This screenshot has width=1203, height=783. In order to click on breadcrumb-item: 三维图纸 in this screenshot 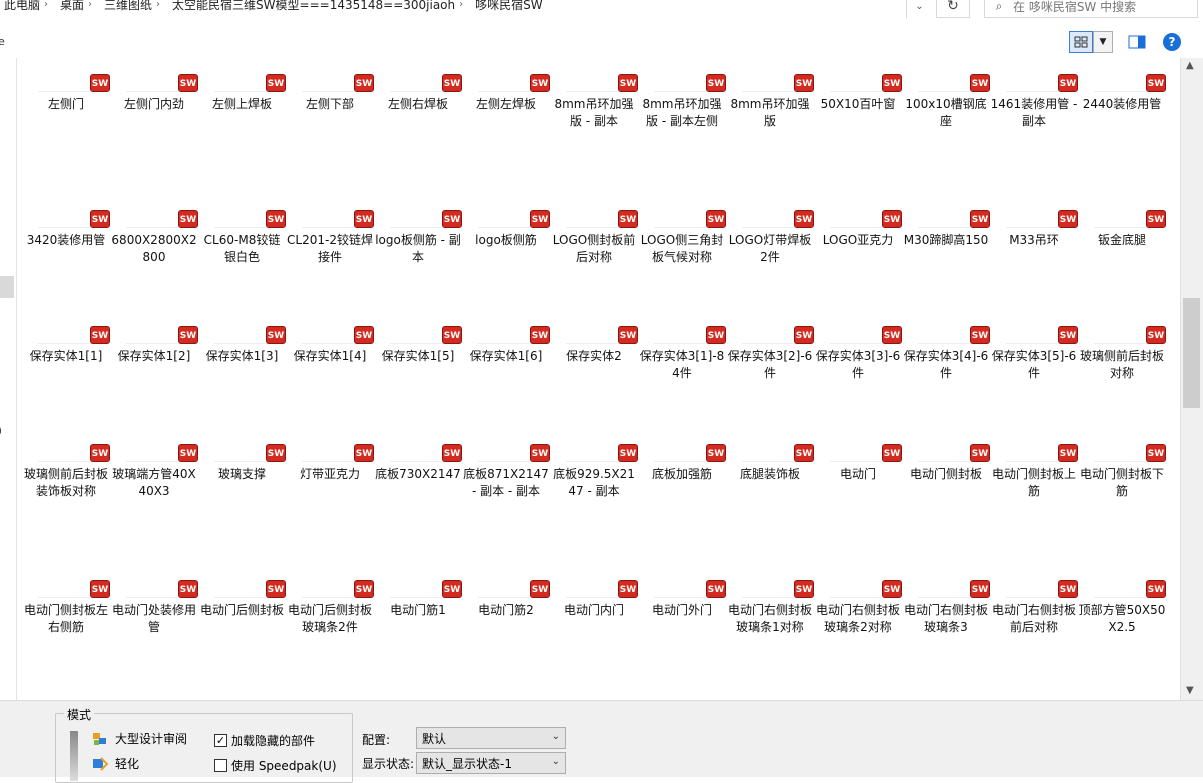, I will do `click(128, 6)`.